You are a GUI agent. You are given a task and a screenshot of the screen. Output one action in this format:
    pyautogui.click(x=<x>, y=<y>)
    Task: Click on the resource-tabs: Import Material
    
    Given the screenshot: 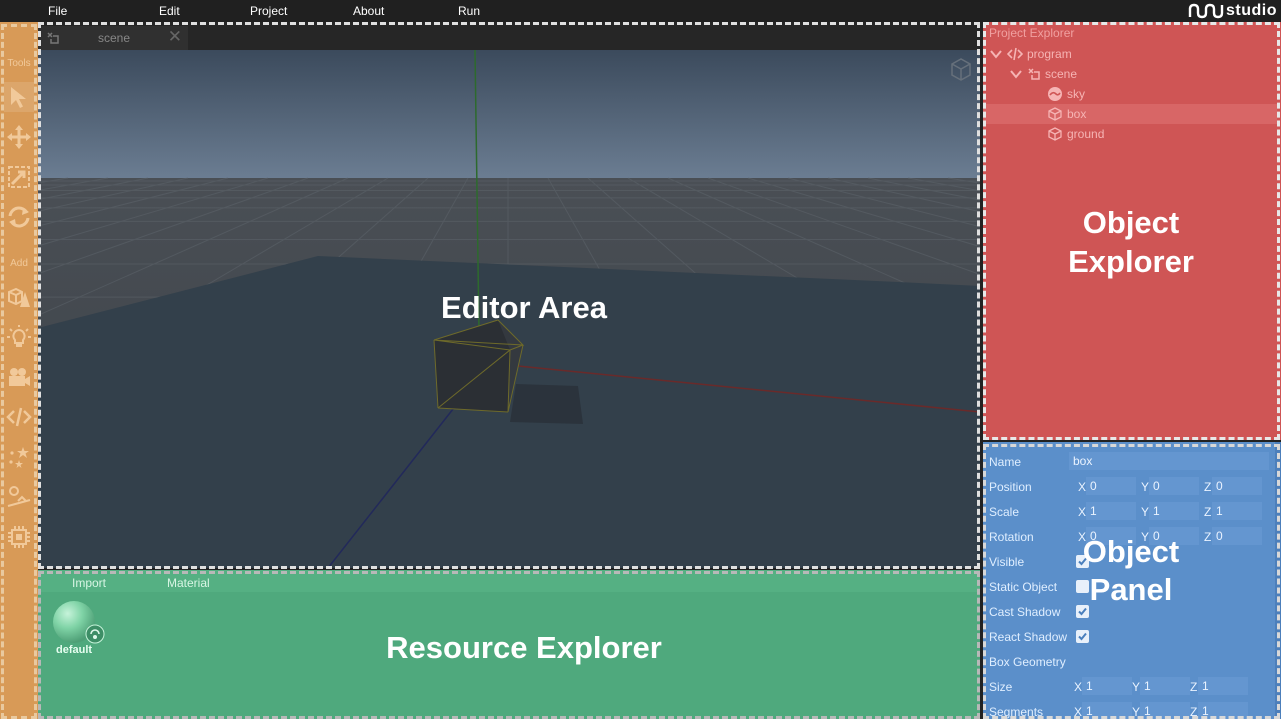 What is the action you would take?
    pyautogui.click(x=509, y=581)
    